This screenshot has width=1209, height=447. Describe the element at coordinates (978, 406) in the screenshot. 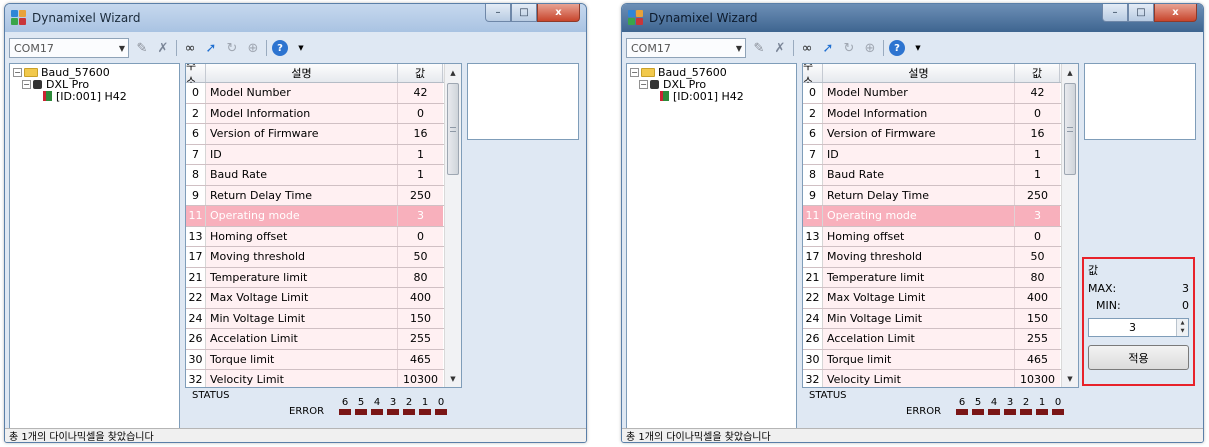

I see `error-bit: 5` at that location.